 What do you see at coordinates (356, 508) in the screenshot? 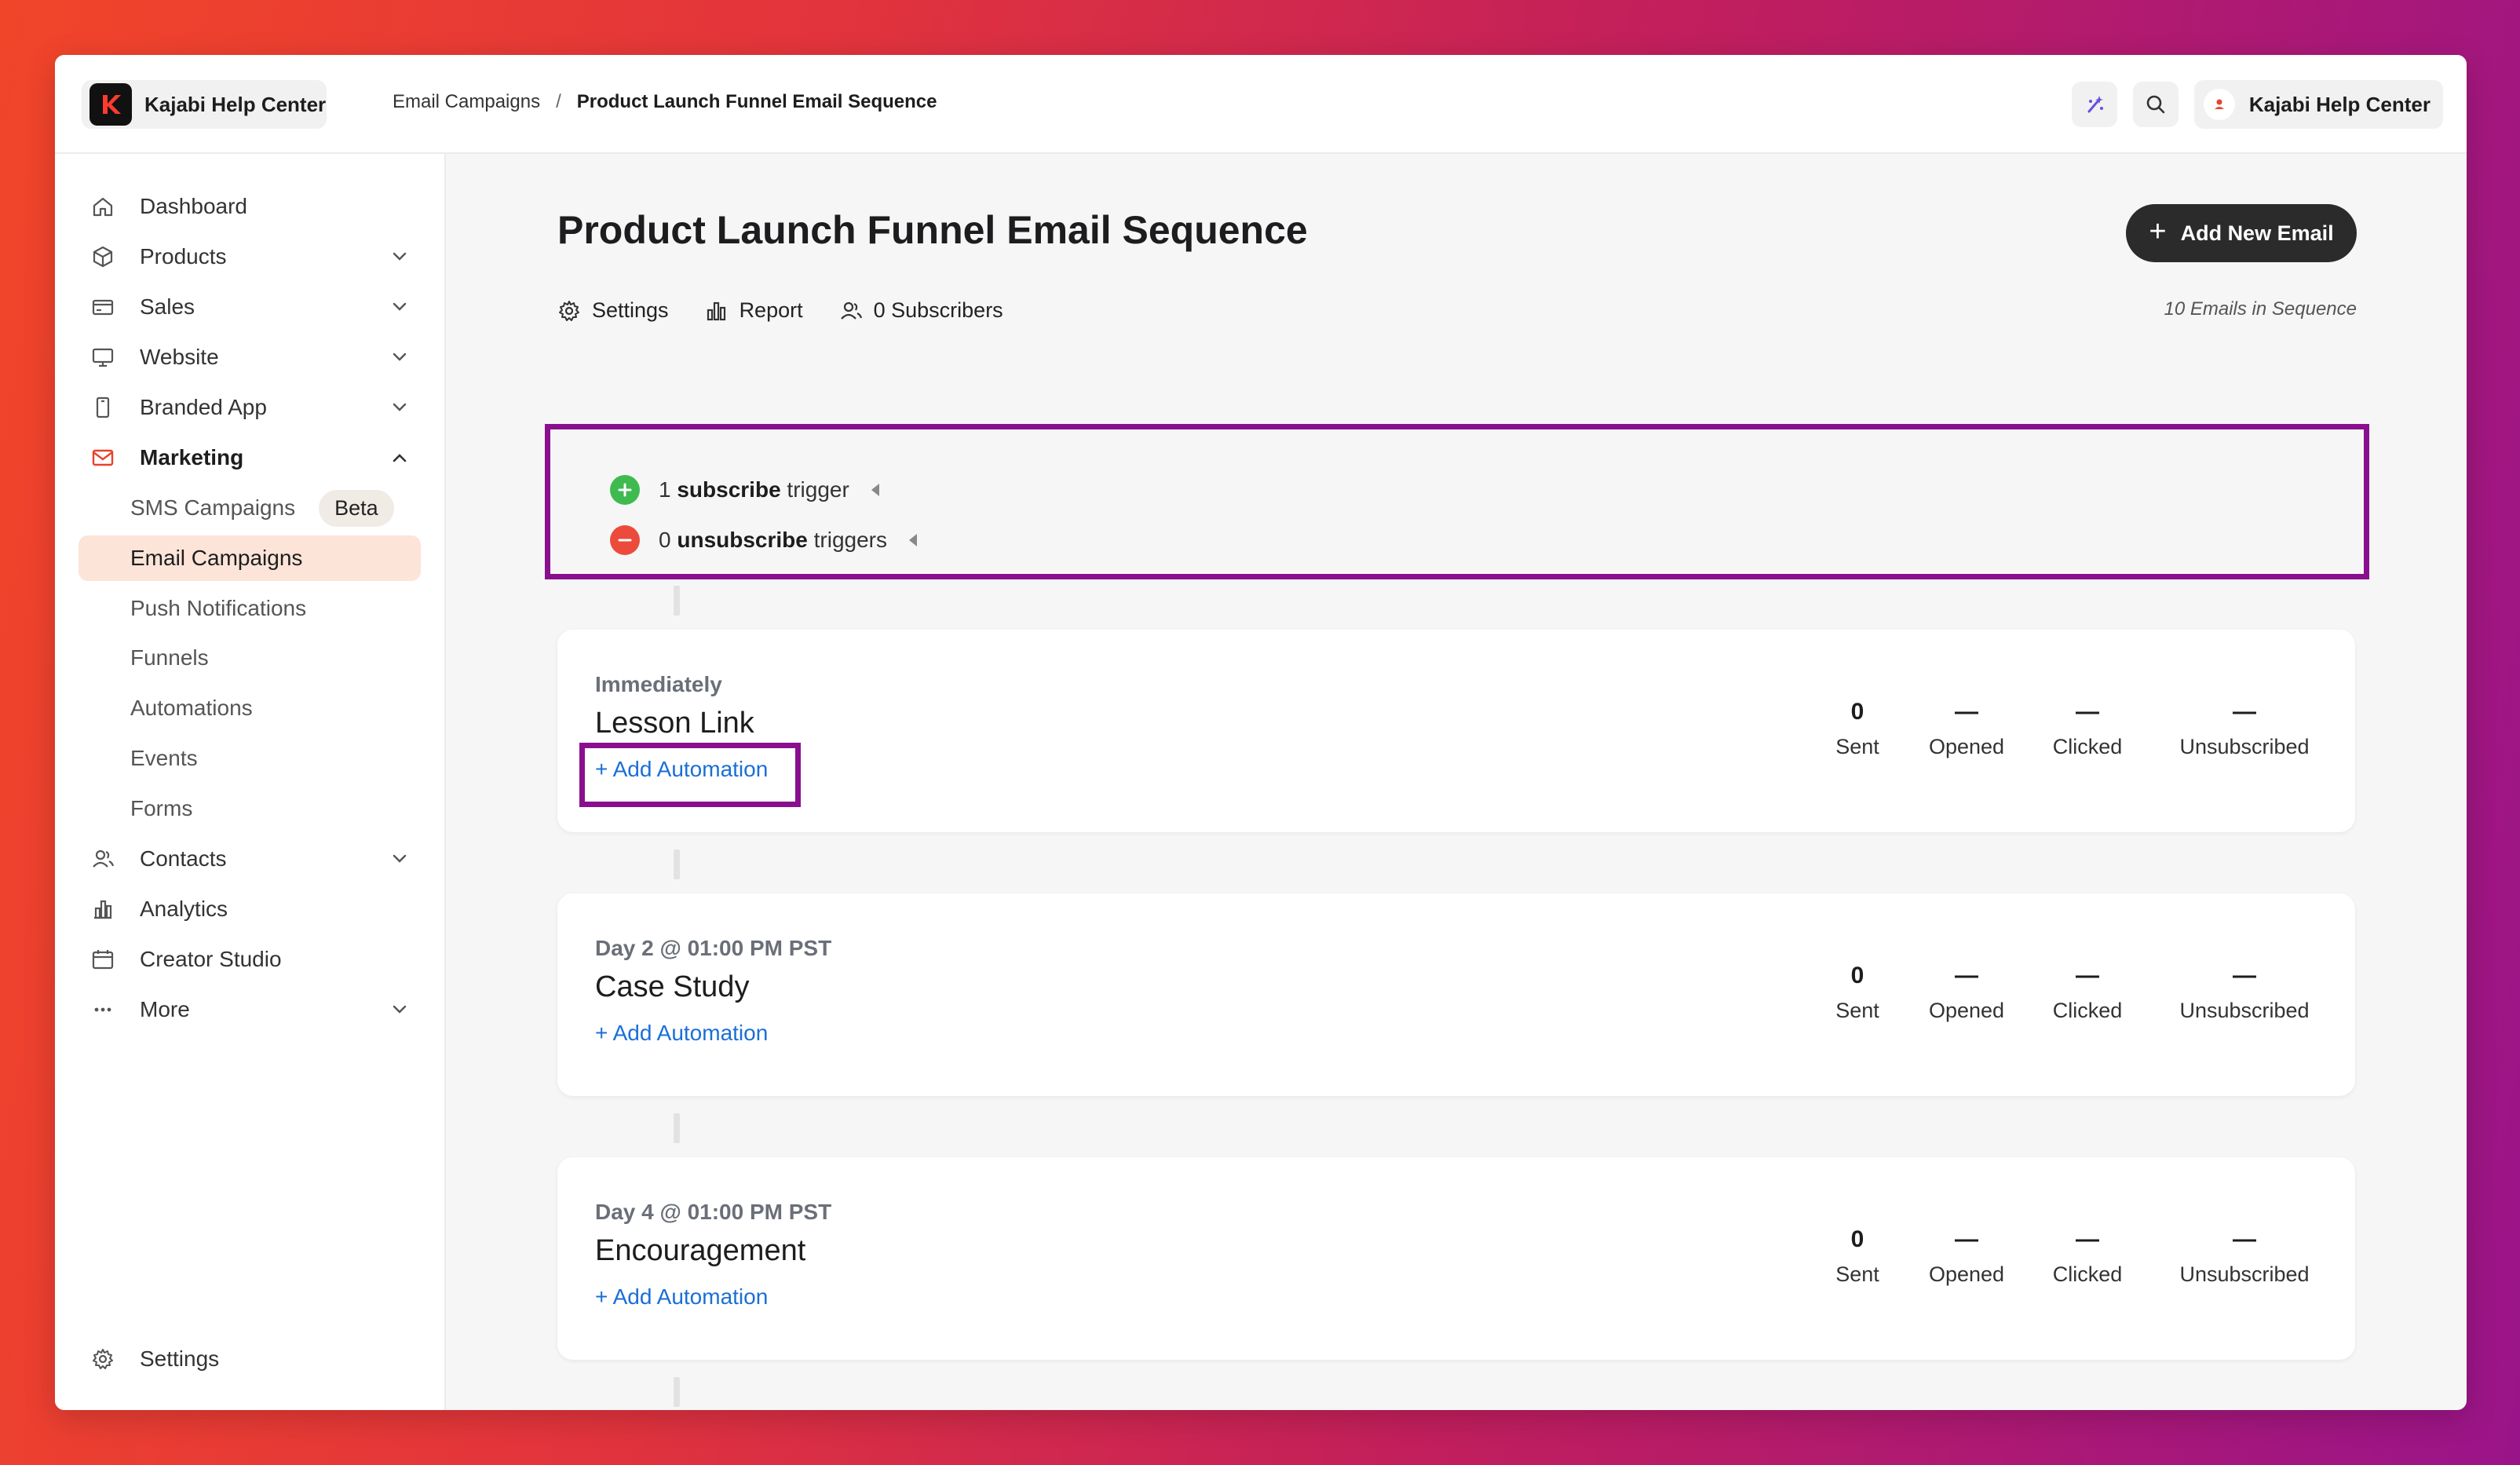
I see `beta-badge: Beta` at bounding box center [356, 508].